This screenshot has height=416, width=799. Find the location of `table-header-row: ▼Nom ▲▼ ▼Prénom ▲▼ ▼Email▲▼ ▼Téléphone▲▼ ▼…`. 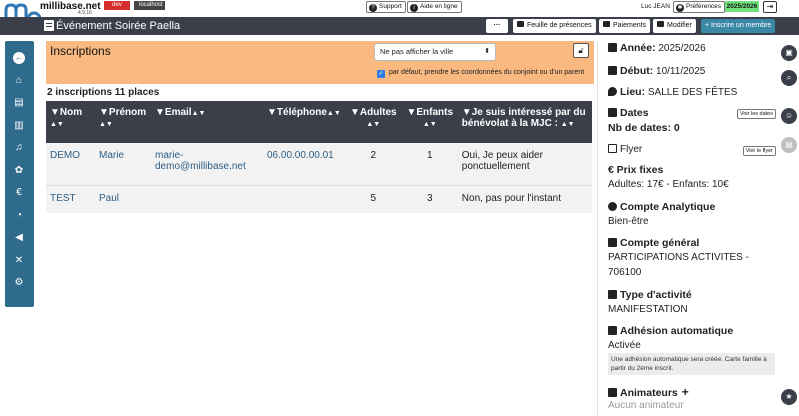

table-header-row: ▼Nom ▲▼ ▼Prénom ▲▼ ▼Email▲▼ ▼Téléphone▲▼ ▼… is located at coordinates (319, 122).